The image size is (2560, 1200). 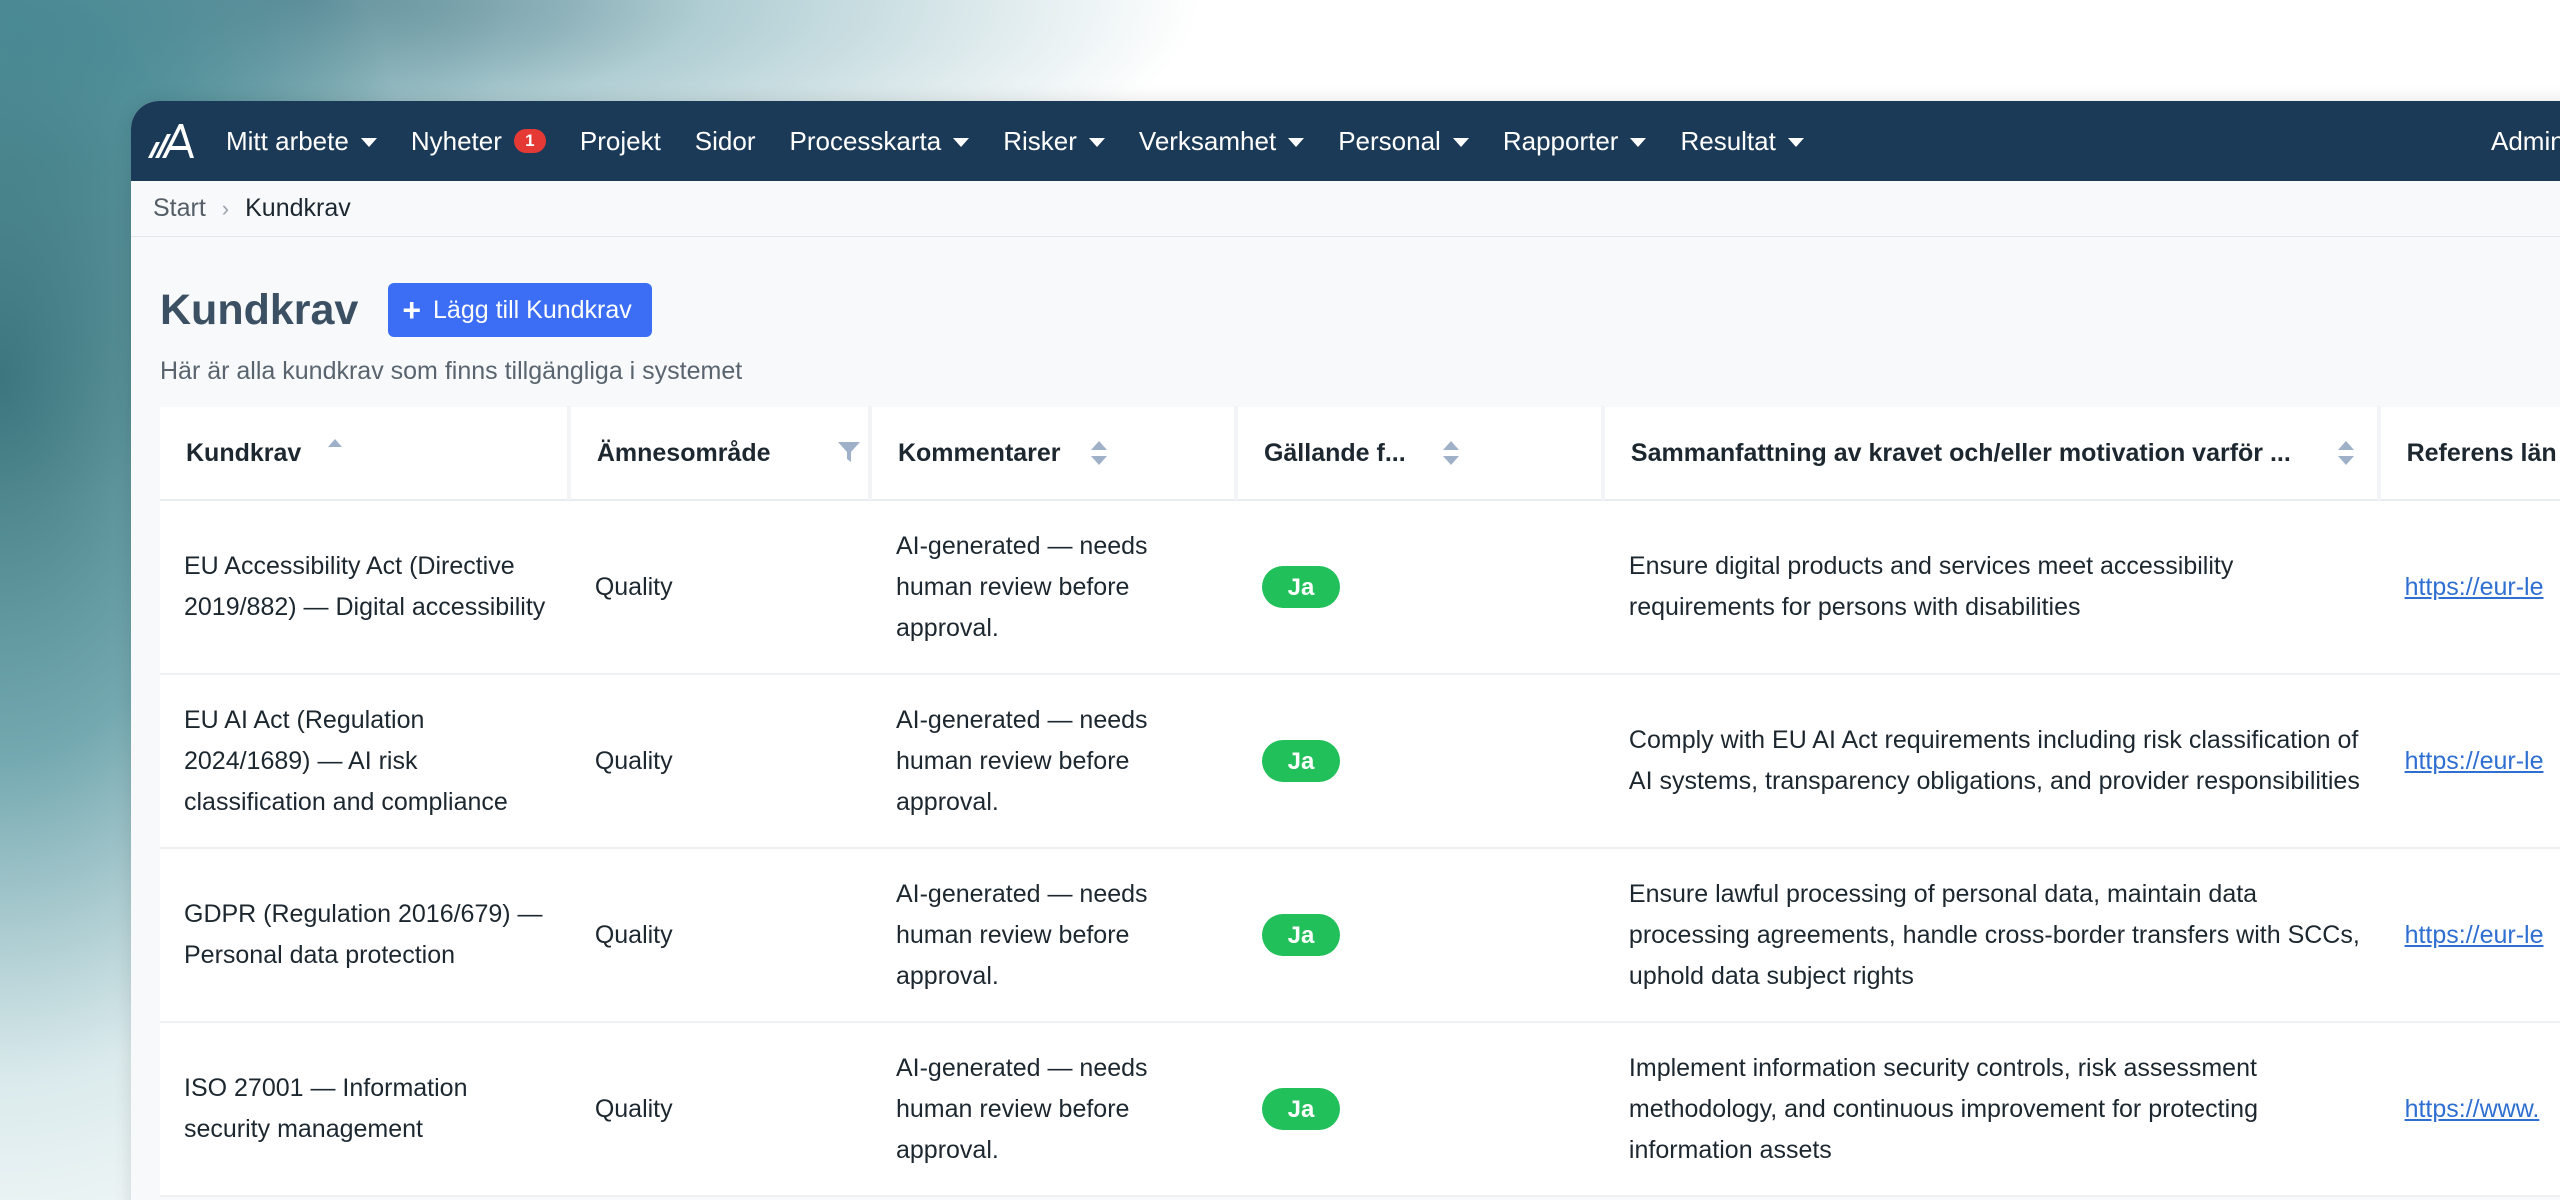 I want to click on app-logo-icon, so click(x=171, y=141).